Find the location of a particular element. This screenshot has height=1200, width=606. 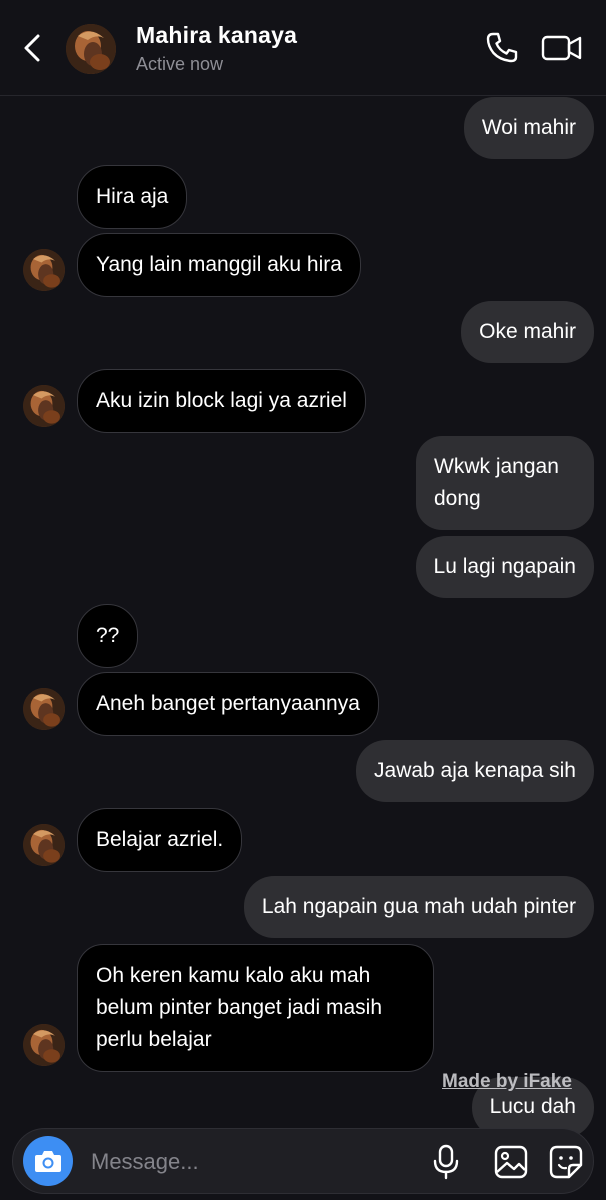

phone-icon is located at coordinates (502, 47).